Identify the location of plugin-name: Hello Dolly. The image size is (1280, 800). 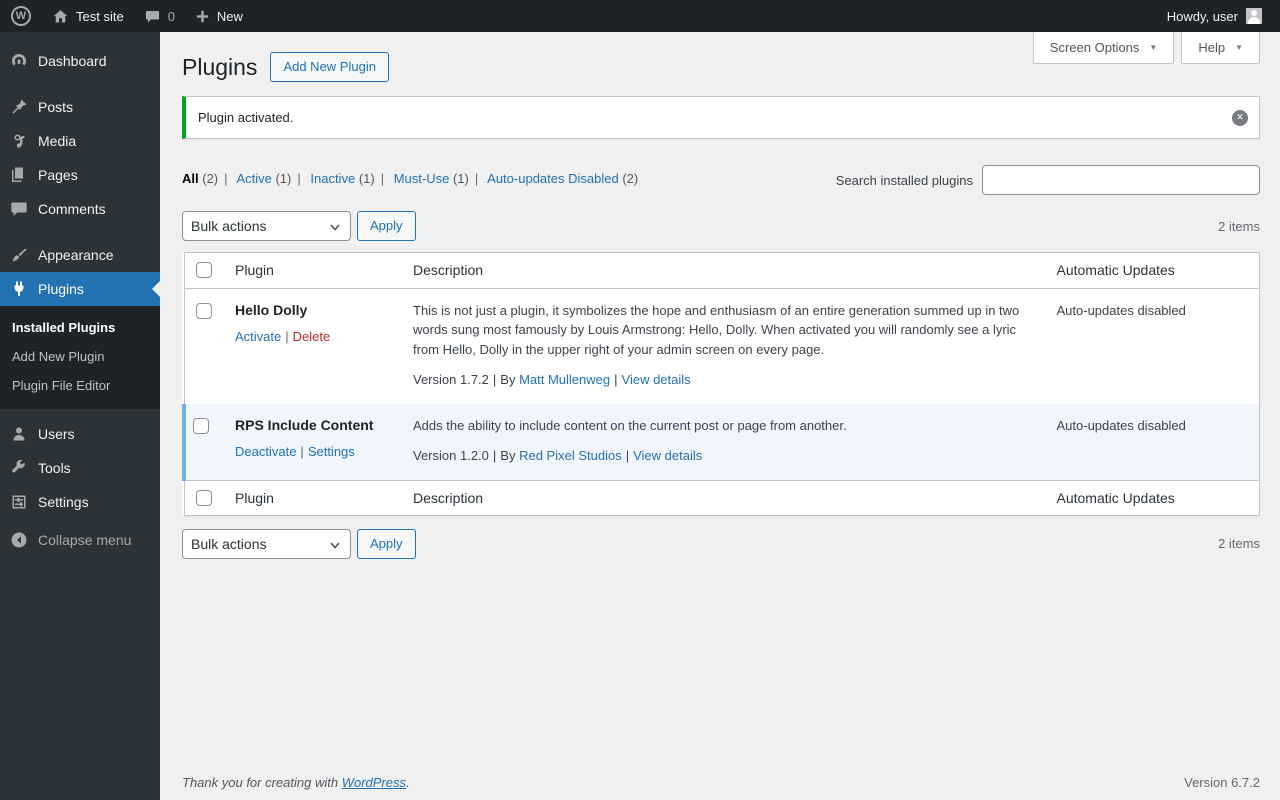
(271, 309).